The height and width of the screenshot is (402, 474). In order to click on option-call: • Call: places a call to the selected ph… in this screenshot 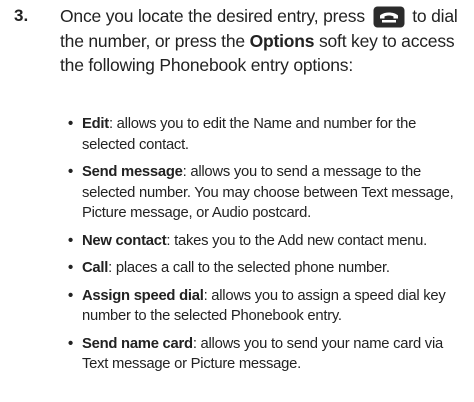, I will do `click(268, 268)`.